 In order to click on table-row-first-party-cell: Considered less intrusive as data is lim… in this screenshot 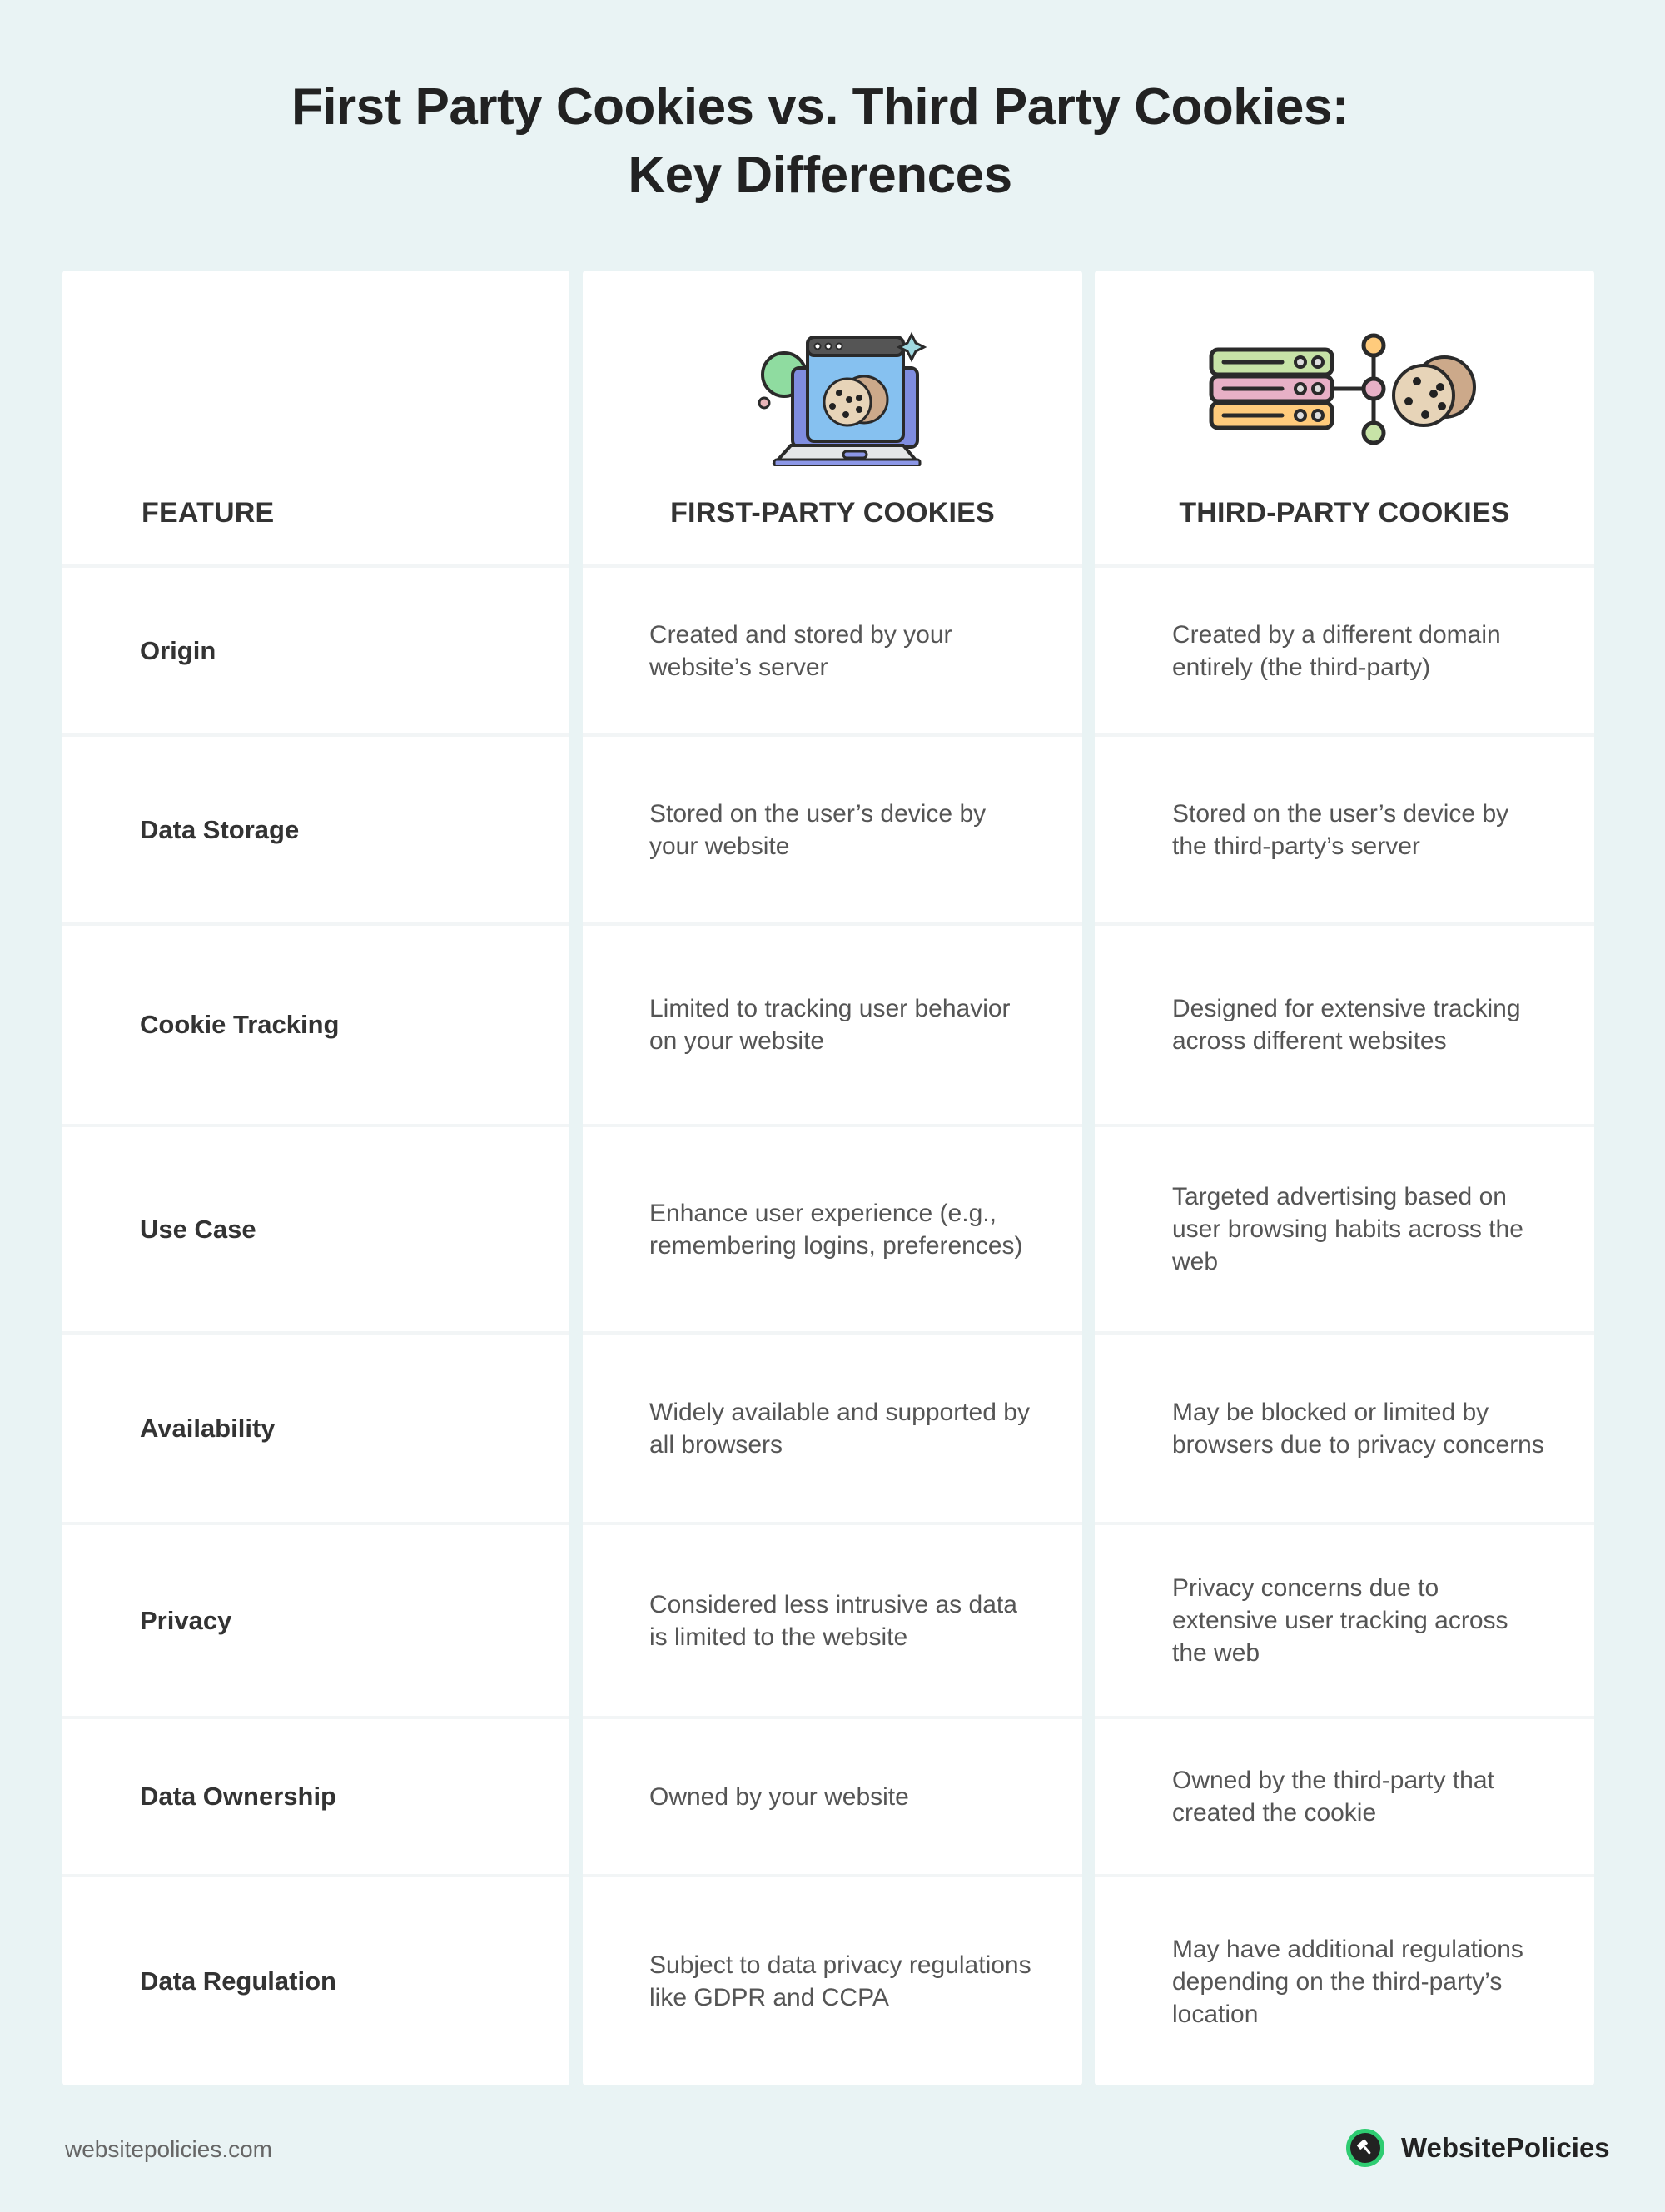, I will do `click(832, 1622)`.